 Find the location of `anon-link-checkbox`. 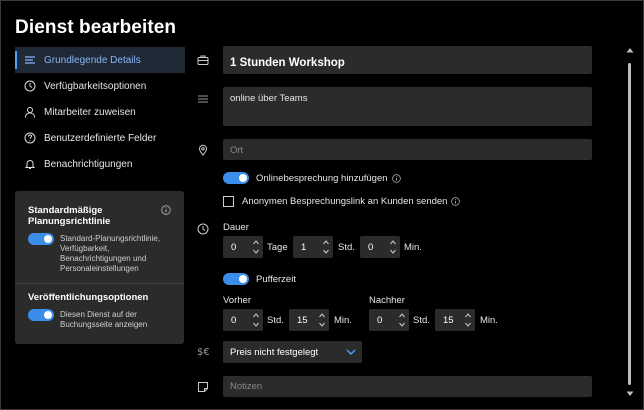

anon-link-checkbox is located at coordinates (228, 201).